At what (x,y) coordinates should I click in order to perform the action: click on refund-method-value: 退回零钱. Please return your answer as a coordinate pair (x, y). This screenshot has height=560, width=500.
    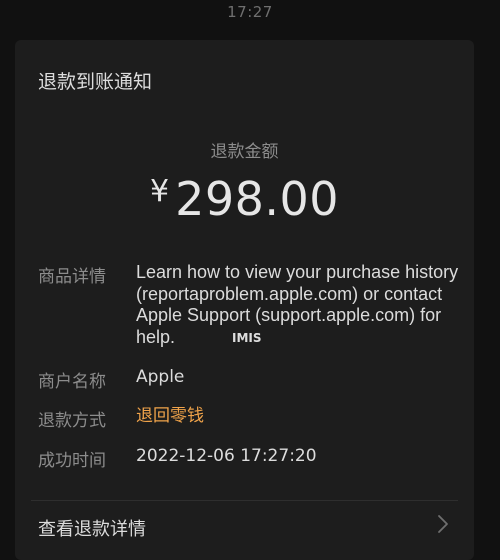
    Looking at the image, I should click on (170, 416).